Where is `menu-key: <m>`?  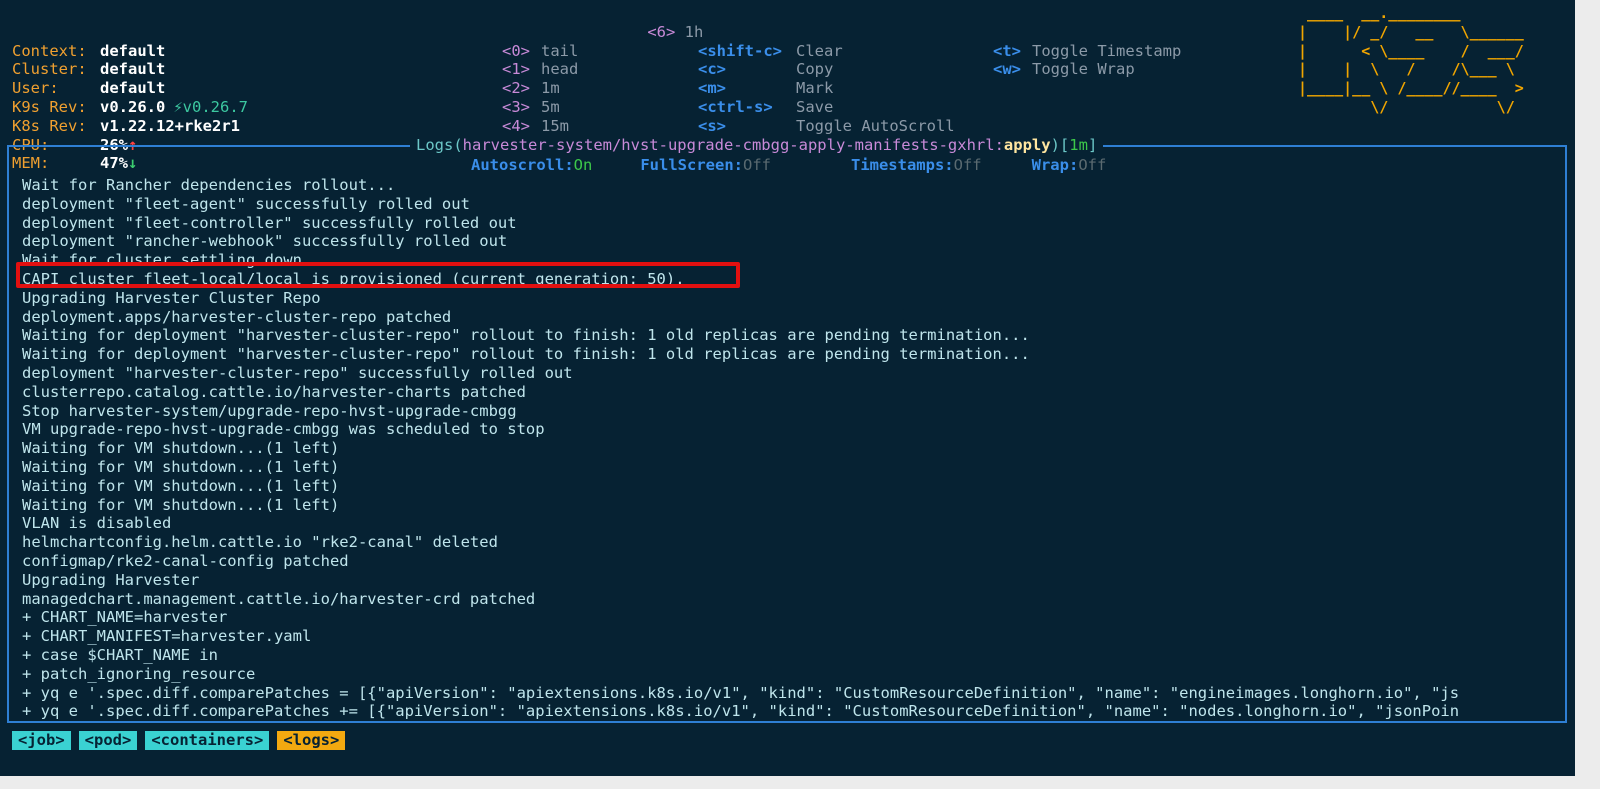 menu-key: <m> is located at coordinates (712, 88).